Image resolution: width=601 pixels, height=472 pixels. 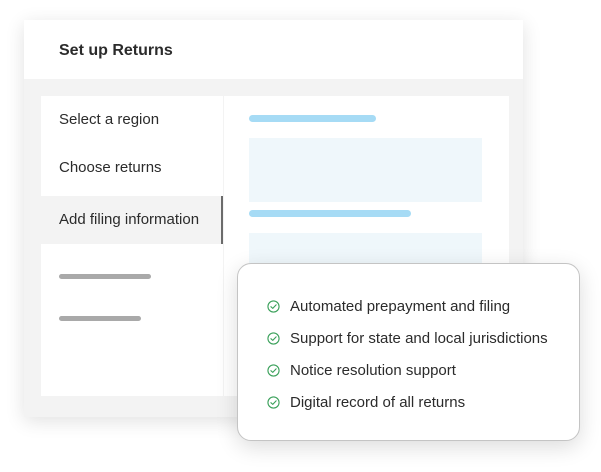 I want to click on feature-item: Digital record of all returns, so click(x=366, y=402).